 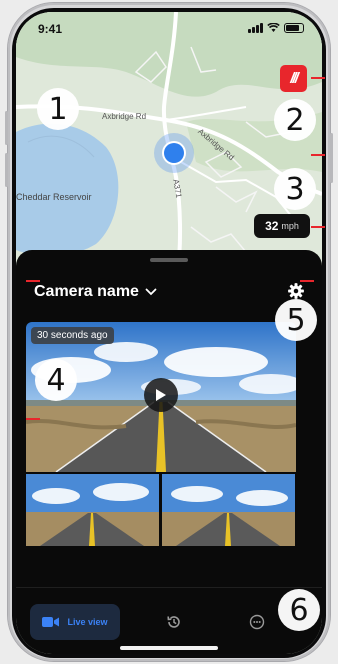 What do you see at coordinates (86, 291) in the screenshot?
I see `camera-name: Camera name` at bounding box center [86, 291].